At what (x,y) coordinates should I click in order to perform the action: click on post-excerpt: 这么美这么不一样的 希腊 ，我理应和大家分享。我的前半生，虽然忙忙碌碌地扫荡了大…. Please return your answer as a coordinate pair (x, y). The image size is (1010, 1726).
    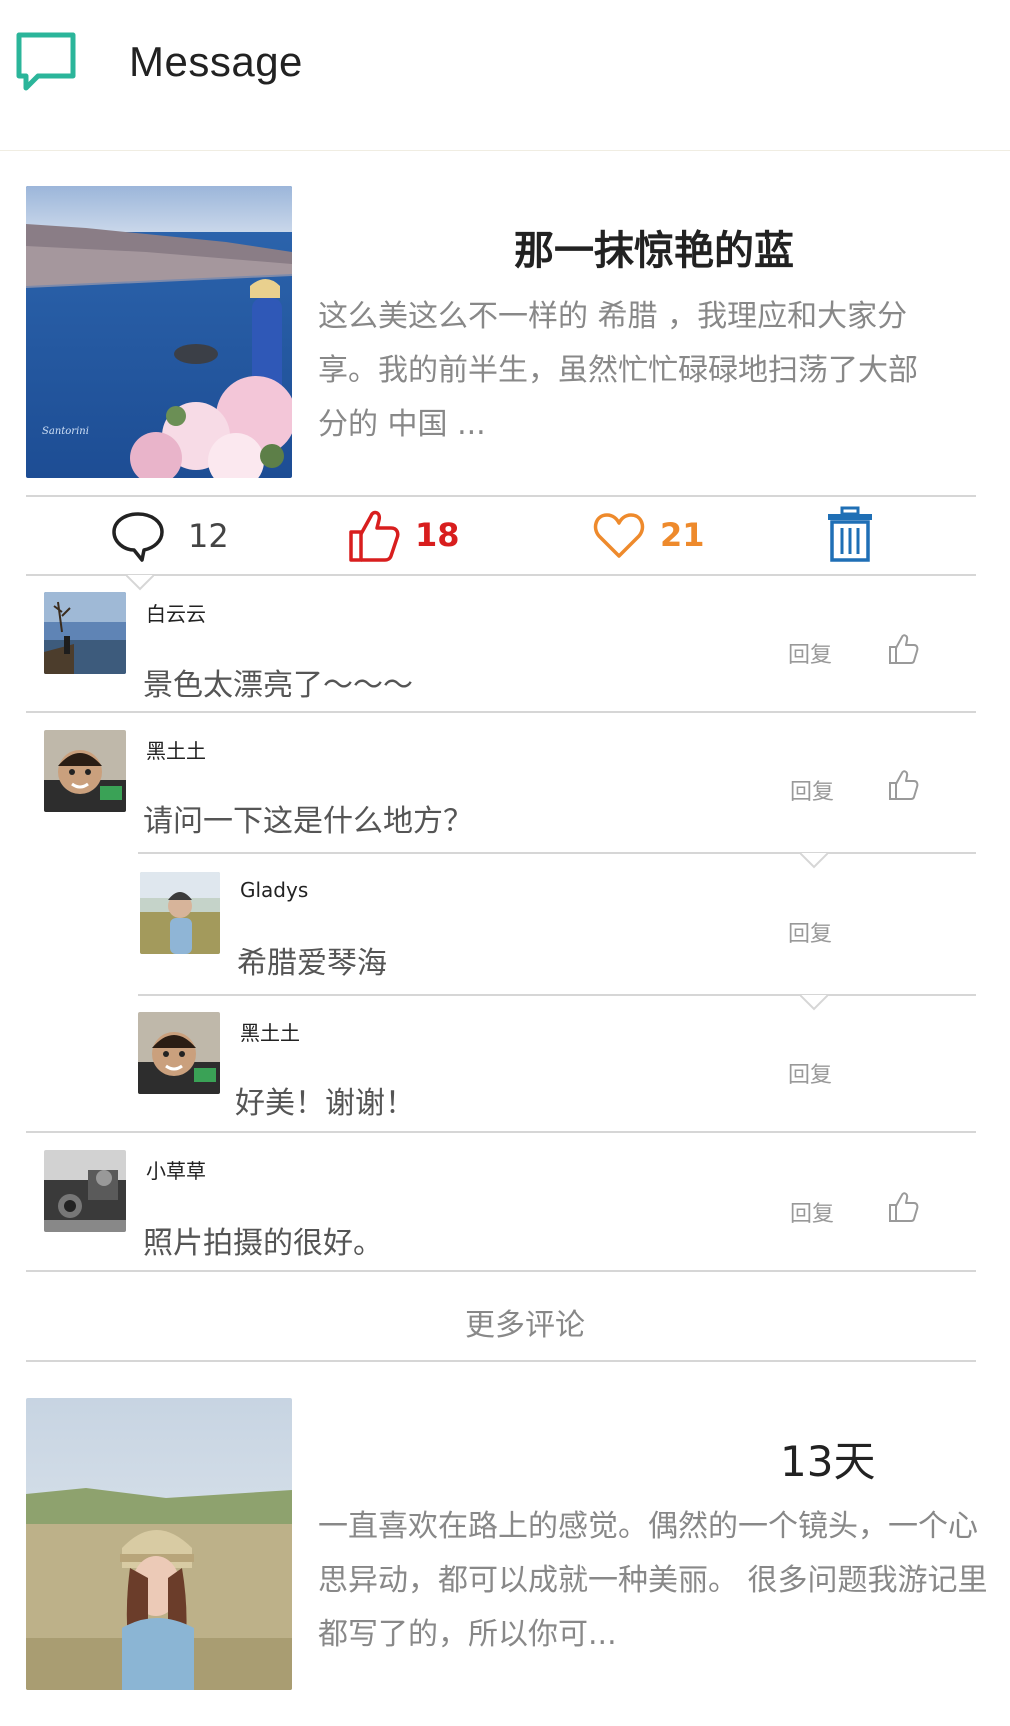
    Looking at the image, I should click on (618, 370).